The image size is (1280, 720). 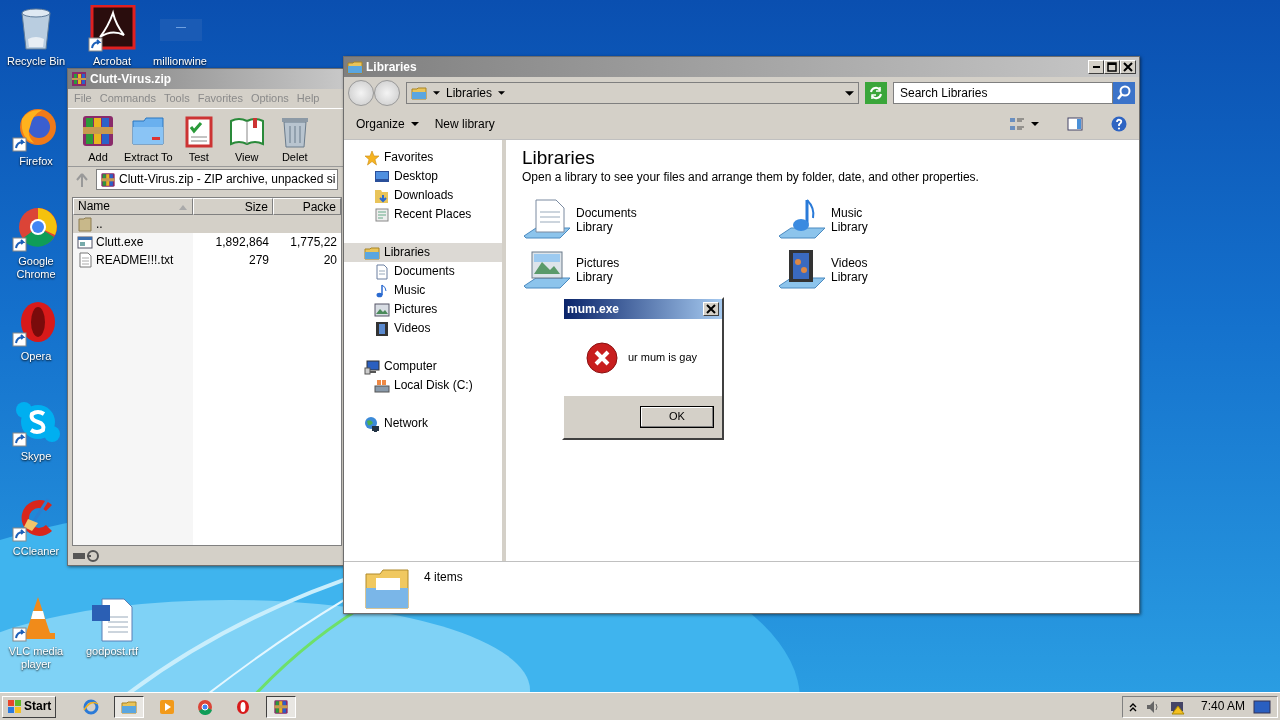 I want to click on refresh-icon, so click(x=876, y=93).